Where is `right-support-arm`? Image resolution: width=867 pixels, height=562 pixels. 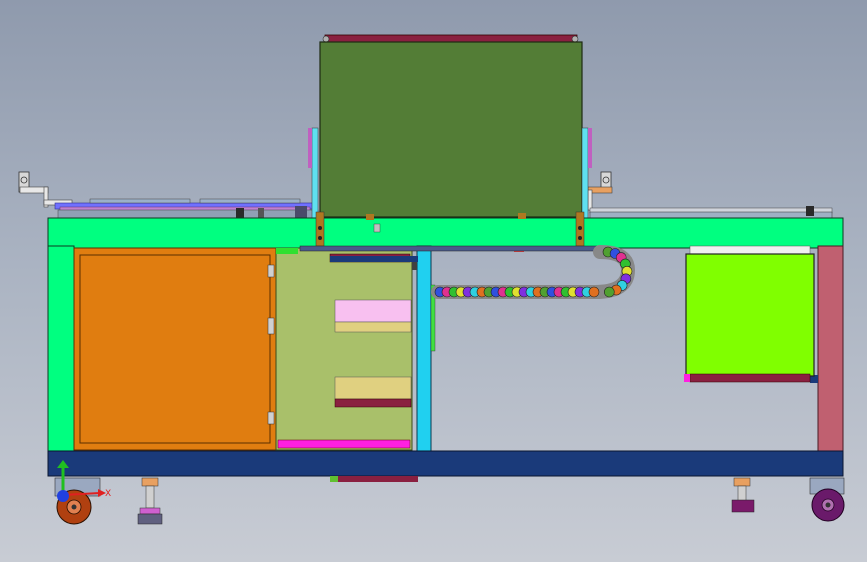 right-support-arm is located at coordinates (600, 191).